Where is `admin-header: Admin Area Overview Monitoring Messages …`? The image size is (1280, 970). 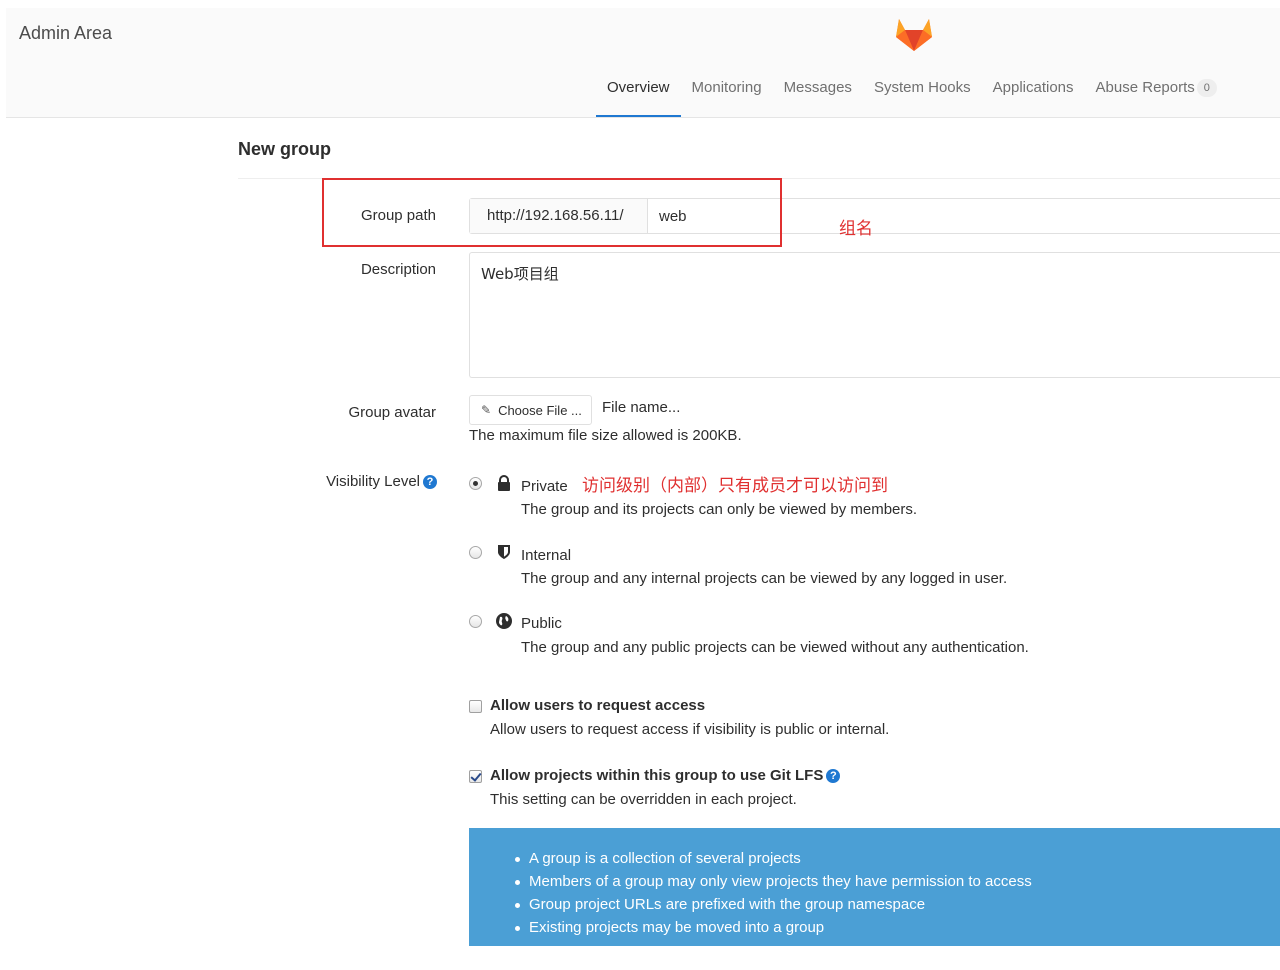 admin-header: Admin Area Overview Monitoring Messages … is located at coordinates (643, 63).